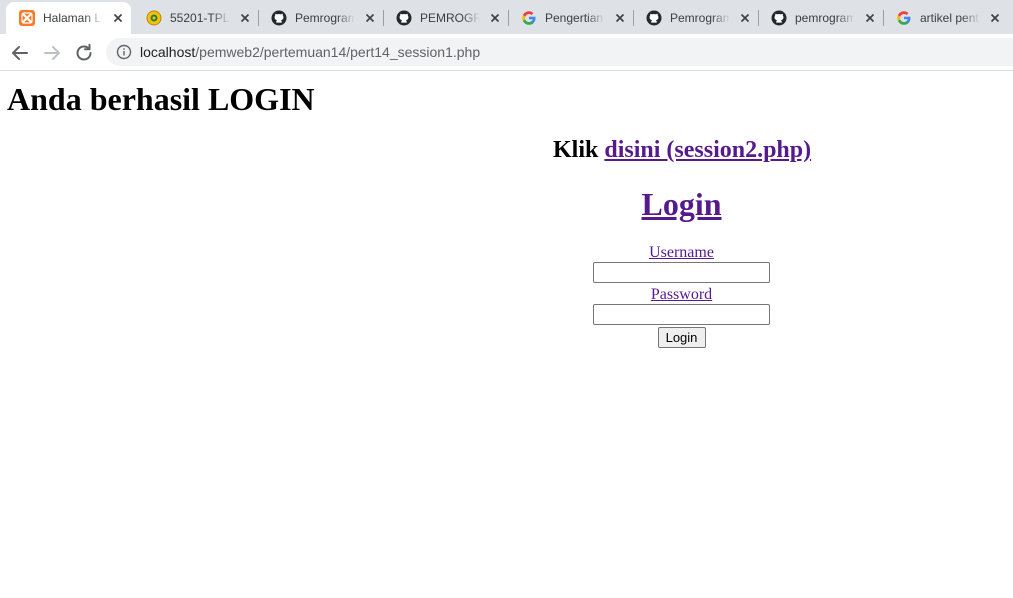 Image resolution: width=1013 pixels, height=598 pixels. Describe the element at coordinates (506, 253) in the screenshot. I see `username-label: Username` at that location.